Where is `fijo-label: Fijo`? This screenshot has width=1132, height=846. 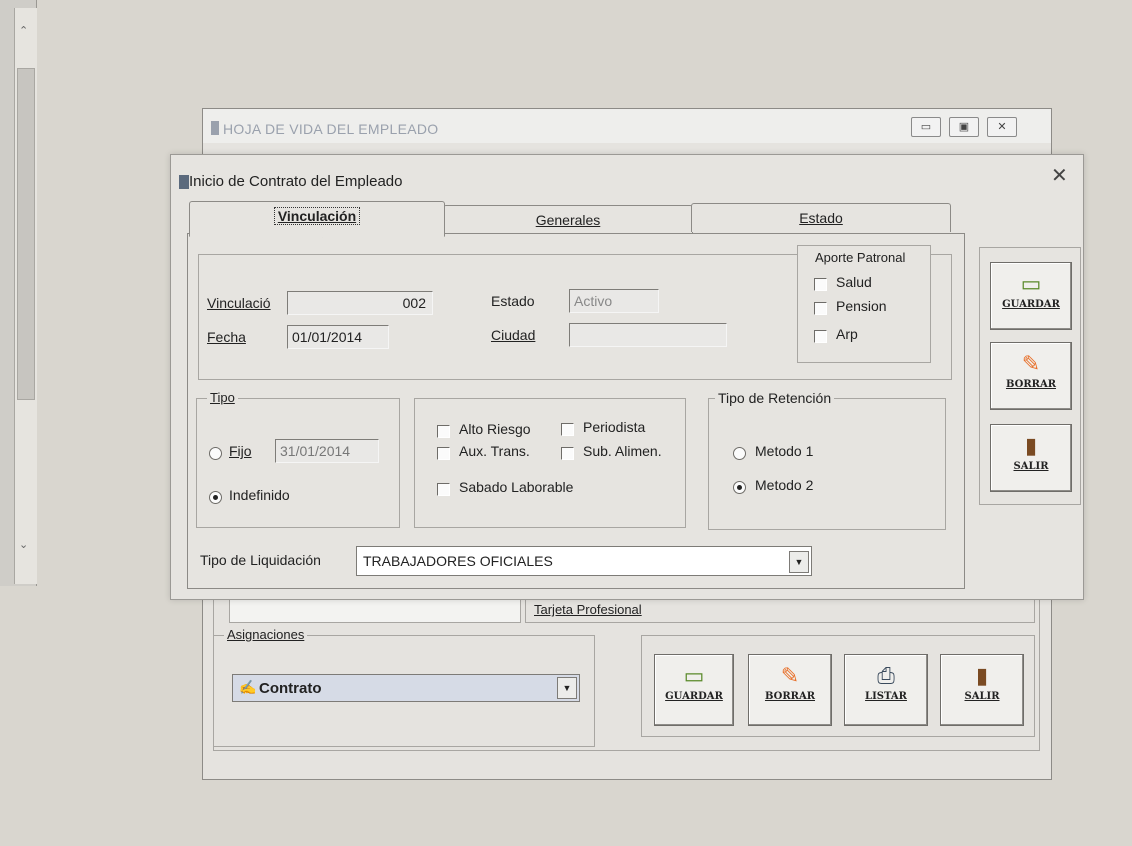
fijo-label: Fijo is located at coordinates (240, 451).